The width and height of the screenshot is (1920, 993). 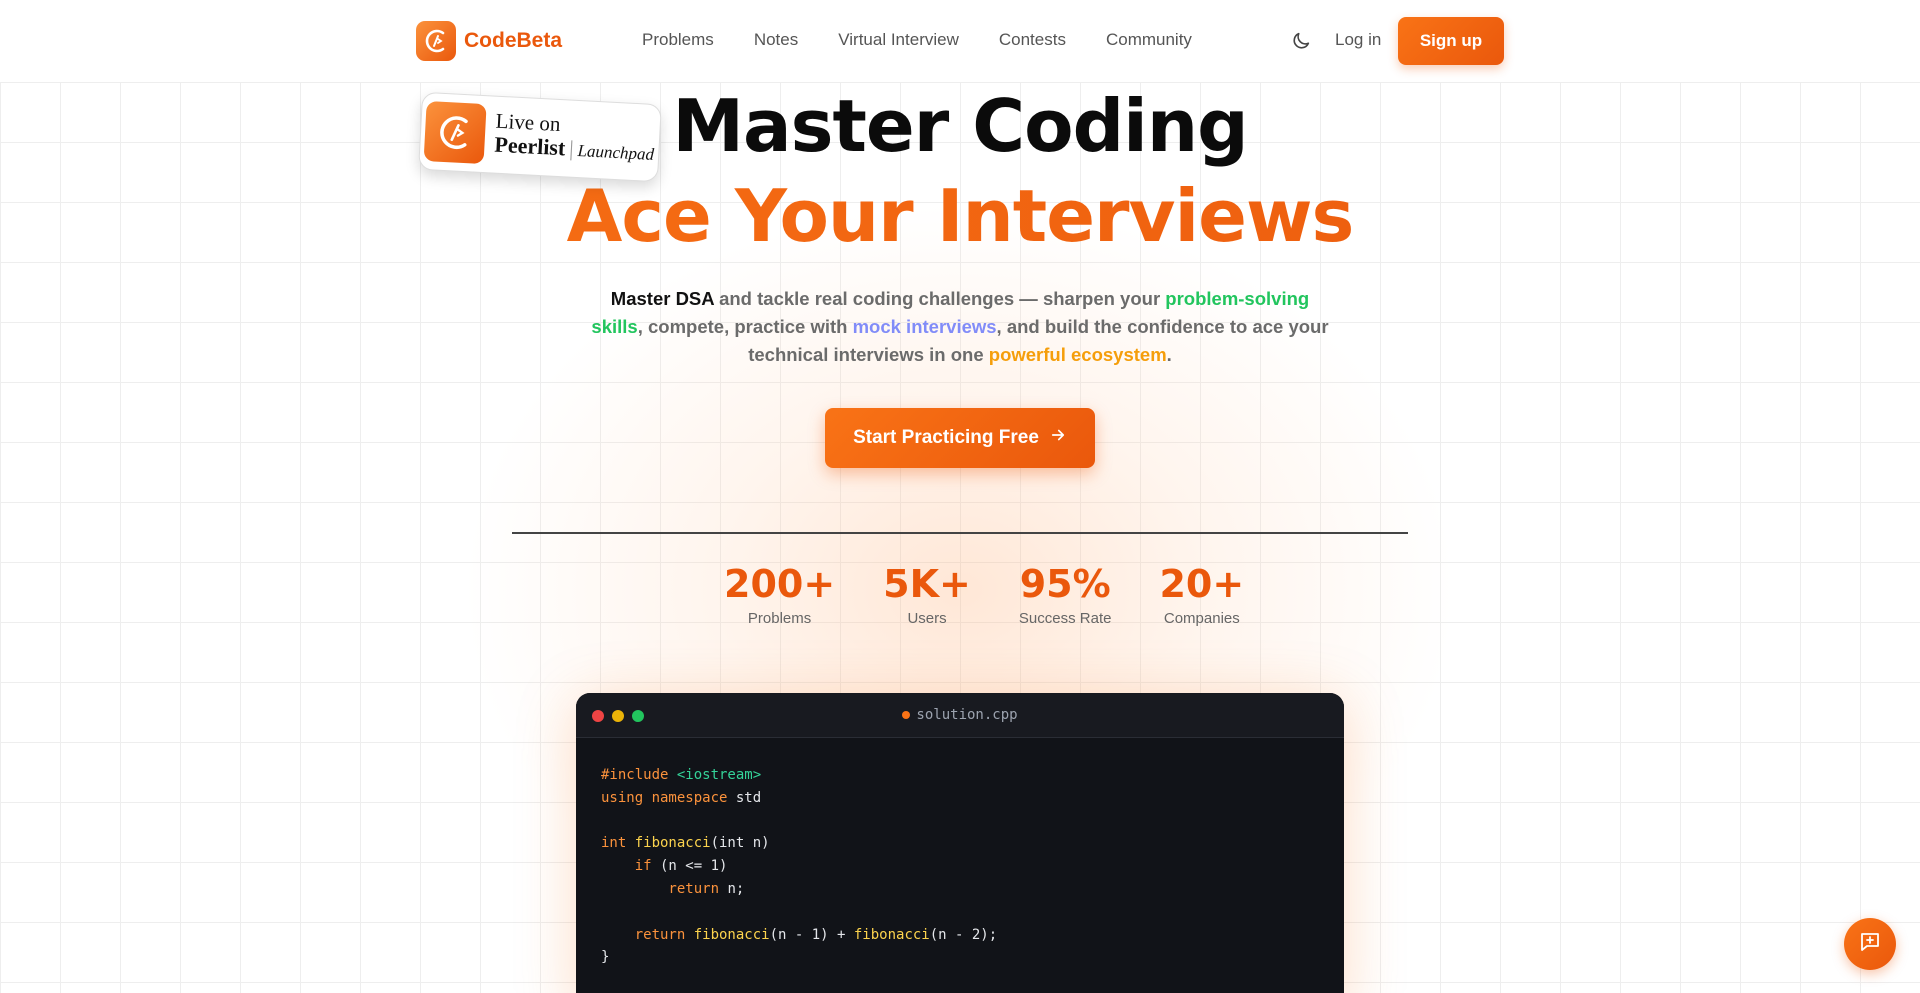 What do you see at coordinates (1301, 41) in the screenshot?
I see `moon-icon` at bounding box center [1301, 41].